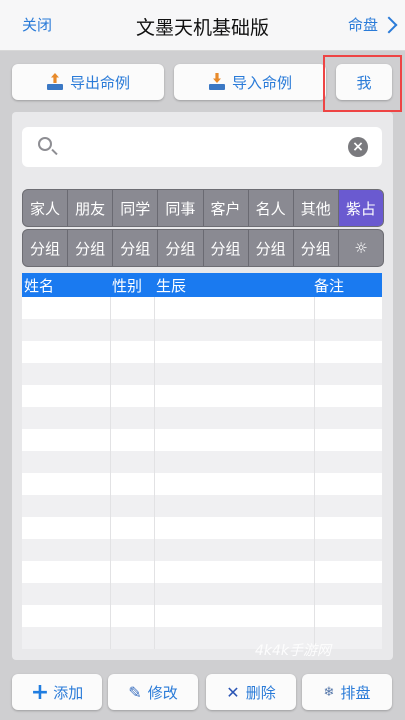 Image resolution: width=405 pixels, height=720 pixels. I want to click on pencil-icon: ✎, so click(135, 692).